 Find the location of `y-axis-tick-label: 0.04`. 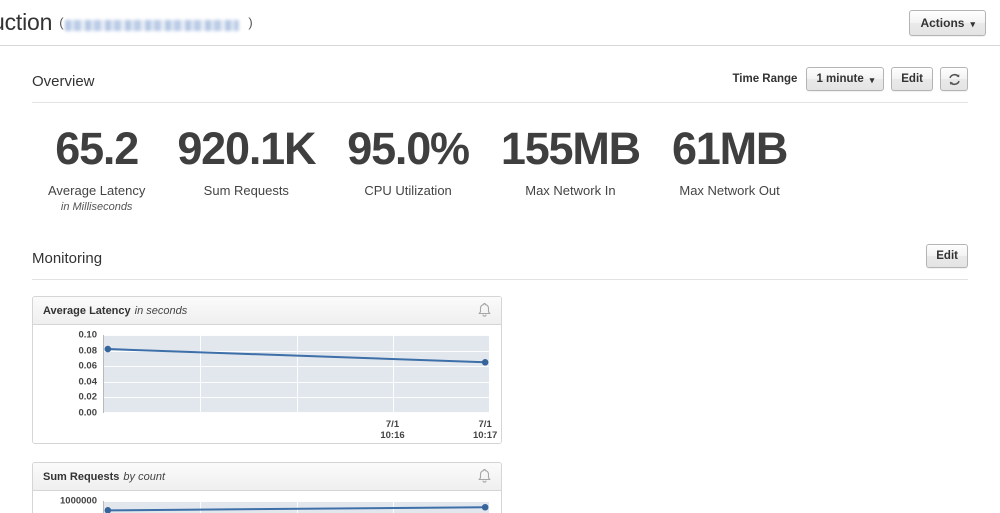

y-axis-tick-label: 0.04 is located at coordinates (88, 382).